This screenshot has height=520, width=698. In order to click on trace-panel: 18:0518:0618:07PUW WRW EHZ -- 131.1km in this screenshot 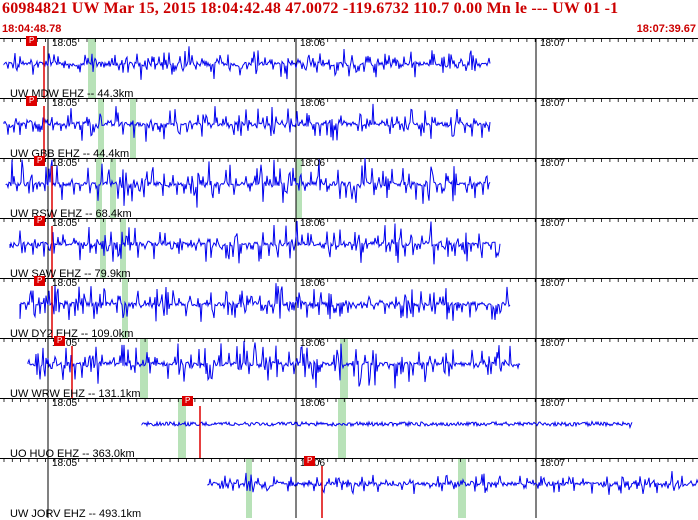, I will do `click(349, 368)`.